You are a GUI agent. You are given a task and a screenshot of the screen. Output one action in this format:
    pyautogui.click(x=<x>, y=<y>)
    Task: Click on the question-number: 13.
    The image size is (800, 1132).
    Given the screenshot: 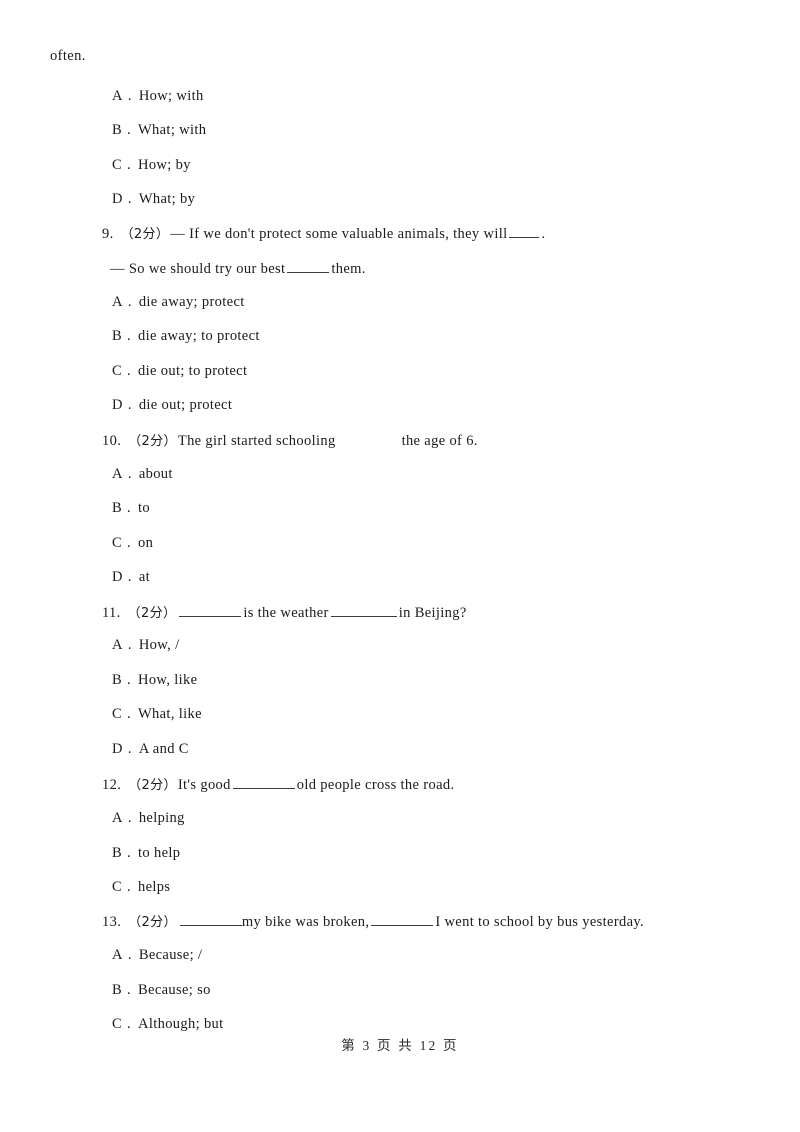 What is the action you would take?
    pyautogui.click(x=112, y=922)
    